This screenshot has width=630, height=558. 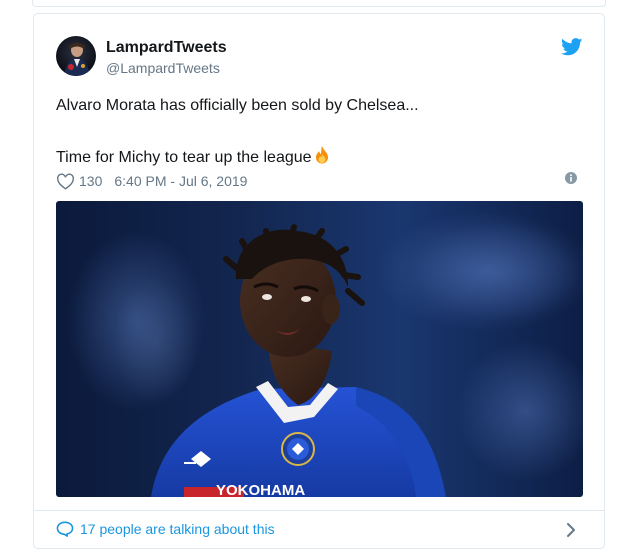 I want to click on heart-icon, so click(x=65, y=181).